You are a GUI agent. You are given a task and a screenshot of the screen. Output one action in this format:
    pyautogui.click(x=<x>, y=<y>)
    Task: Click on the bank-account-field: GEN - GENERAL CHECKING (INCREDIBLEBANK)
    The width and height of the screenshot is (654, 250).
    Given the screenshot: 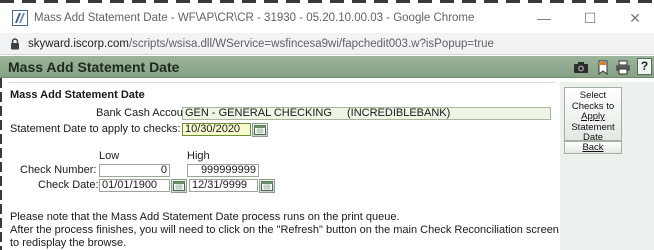 What is the action you would take?
    pyautogui.click(x=366, y=113)
    